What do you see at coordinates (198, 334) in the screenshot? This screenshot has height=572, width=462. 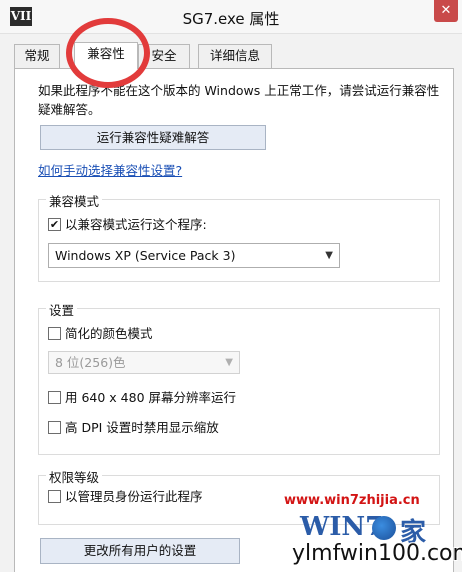 I see `reduced-color-row: 简化的颜色模式` at bounding box center [198, 334].